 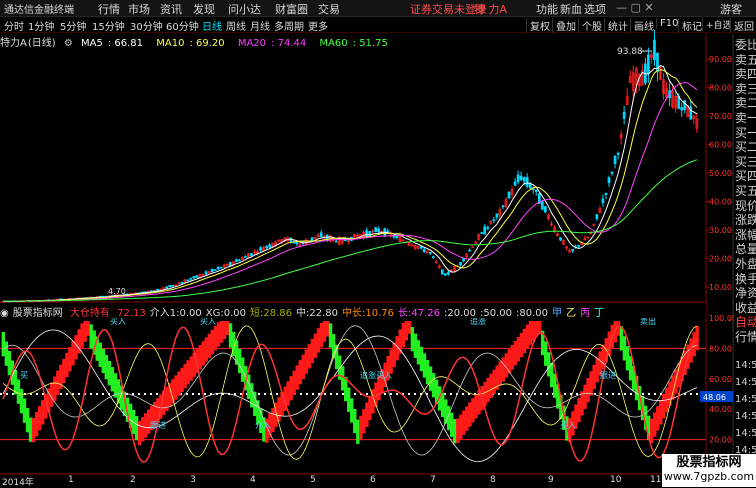 I want to click on ma60-label: MA60, so click(x=333, y=43).